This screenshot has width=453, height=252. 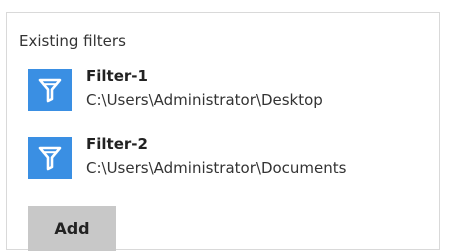 I want to click on filter-path: C:\Users\Administrator\Documents, so click(x=216, y=168).